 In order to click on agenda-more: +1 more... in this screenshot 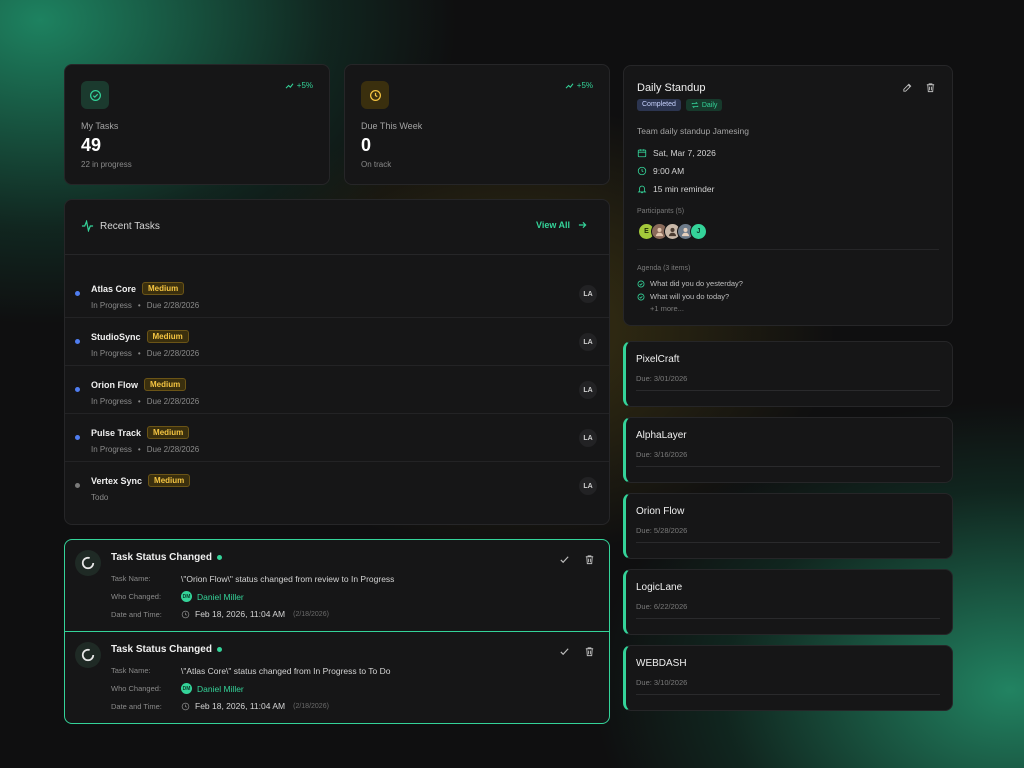, I will do `click(667, 308)`.